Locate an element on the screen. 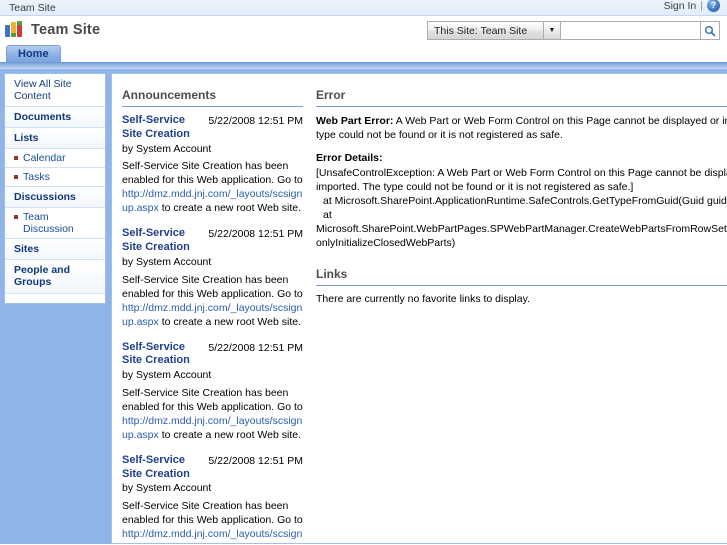  sidebar-item-lists: Lists is located at coordinates (55, 139).